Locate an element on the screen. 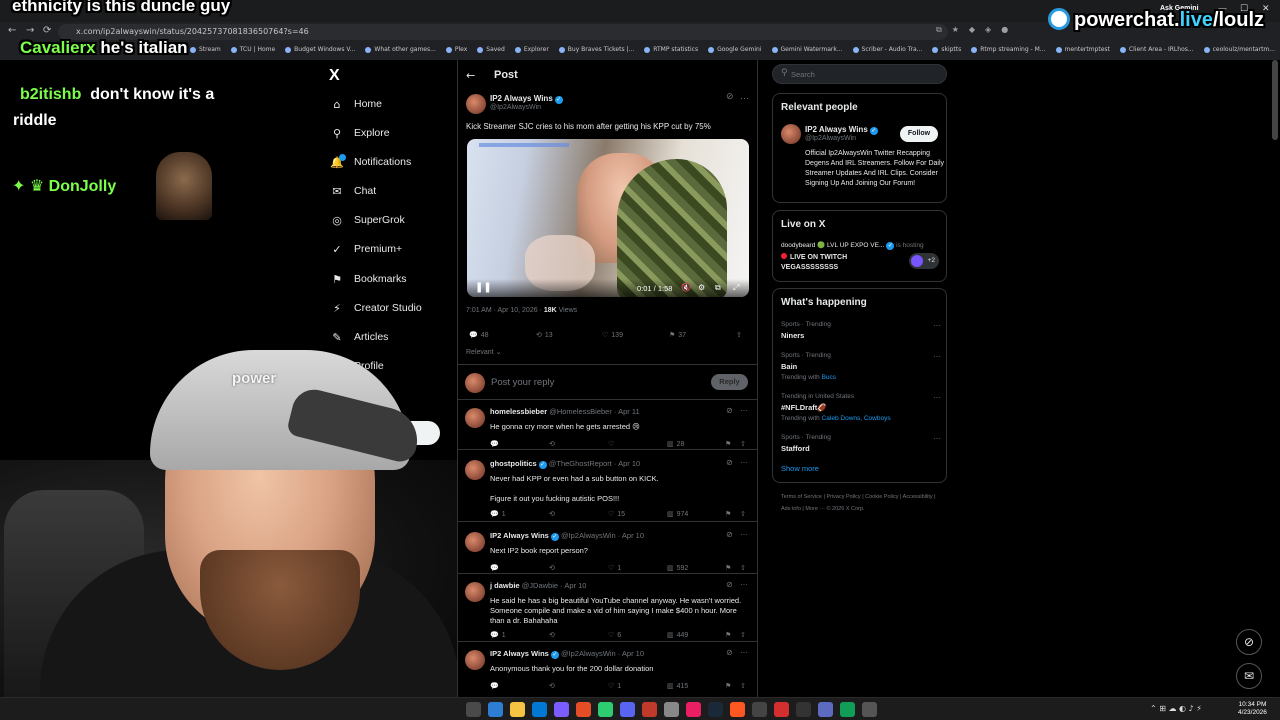  bookmark-item: mentertmptest is located at coordinates (1082, 50).